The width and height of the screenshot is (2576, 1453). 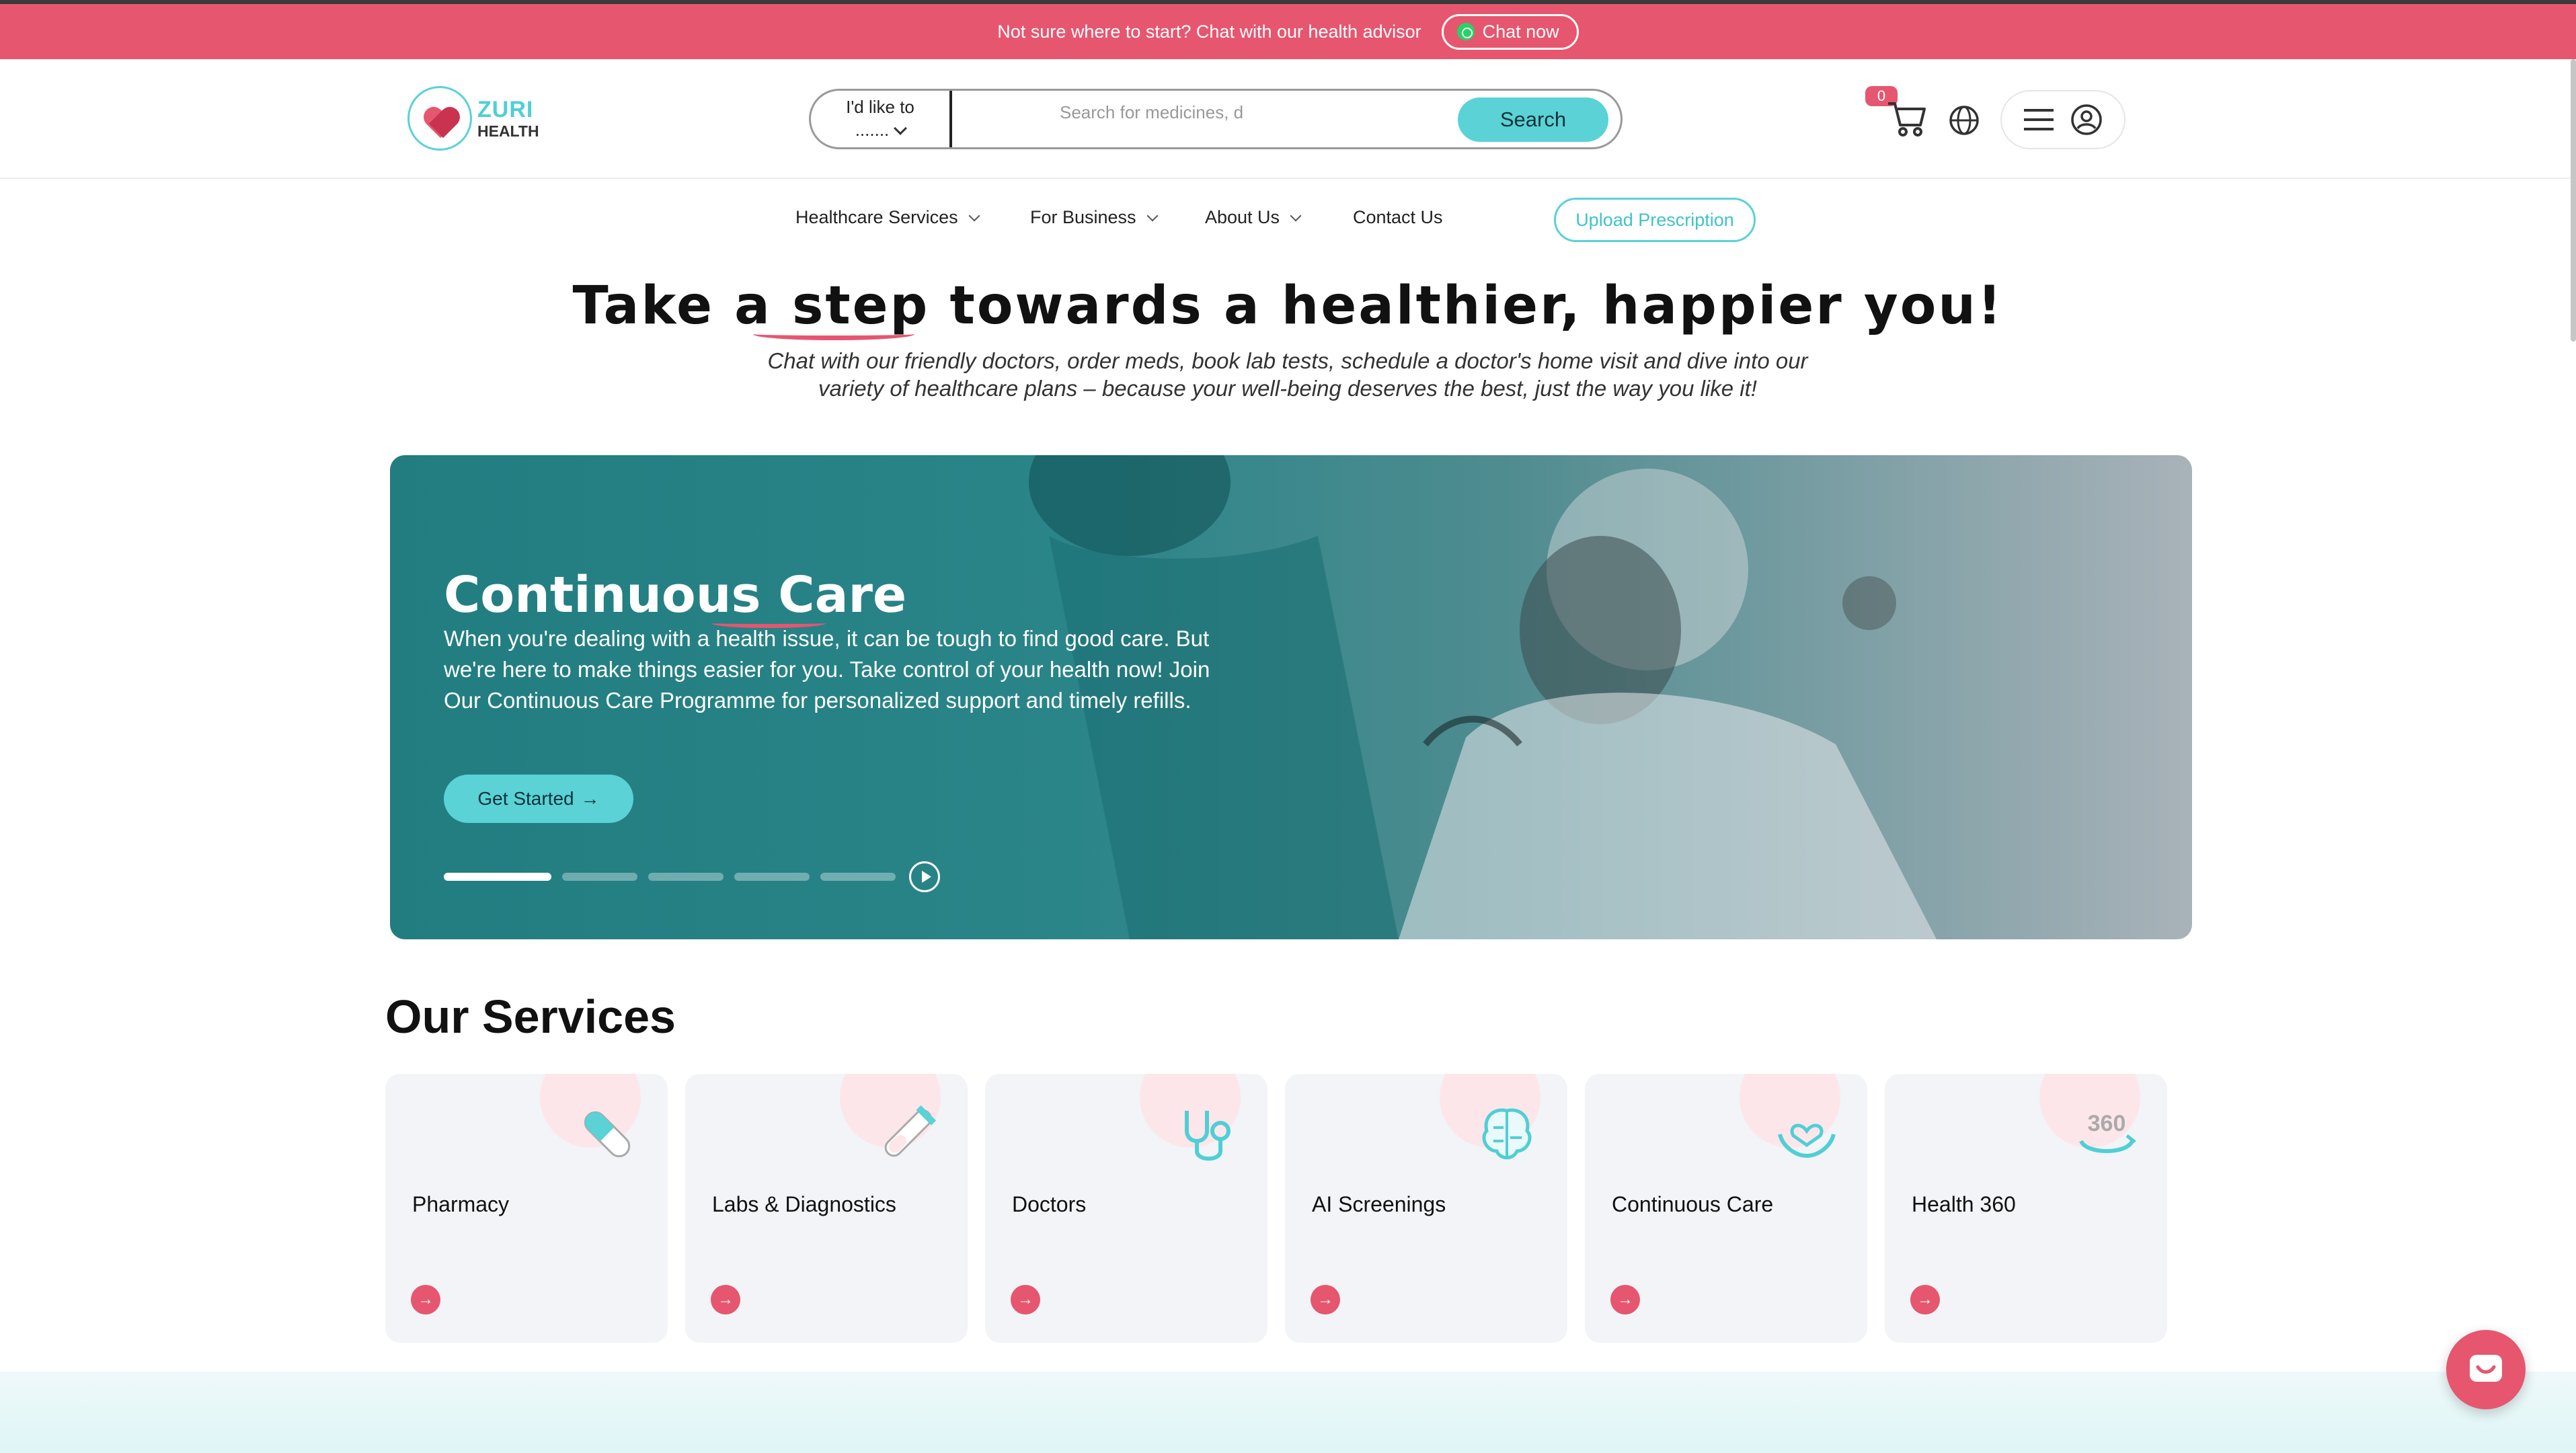 I want to click on heart-logo-icon, so click(x=440, y=118).